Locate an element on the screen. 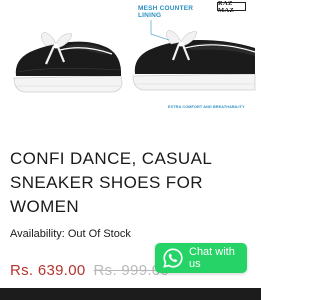 Image resolution: width=320 pixels, height=300 pixels. chat-with-us-button: Chat with us is located at coordinates (201, 258).